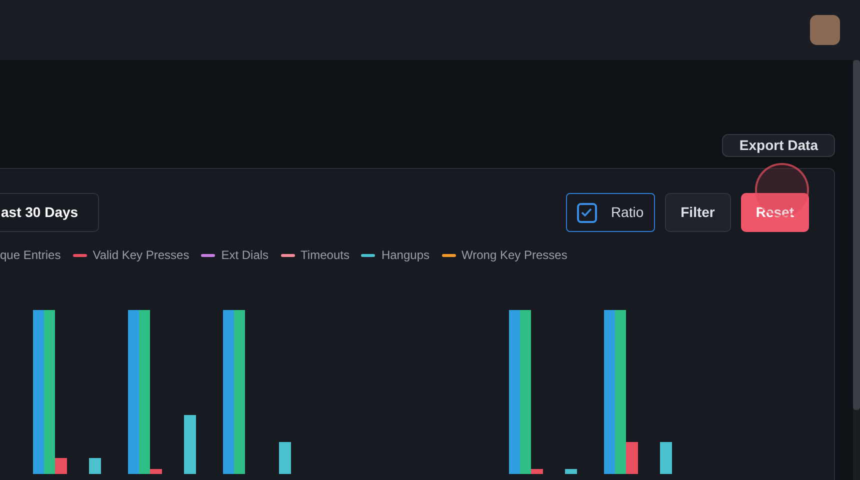 The height and width of the screenshot is (480, 860). I want to click on date-range-button: ast 30 Days, so click(50, 212).